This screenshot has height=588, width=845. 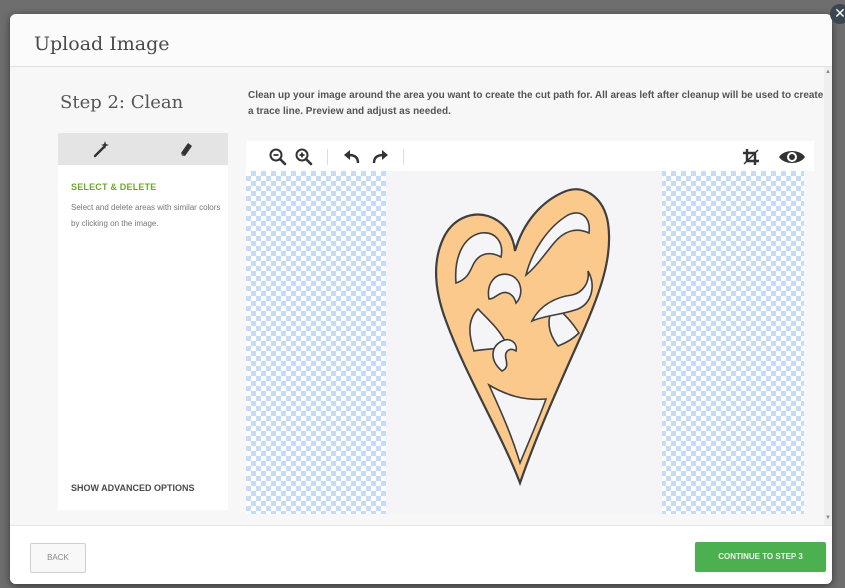 What do you see at coordinates (828, 73) in the screenshot?
I see `scroll-up-arrow-icon: ▲` at bounding box center [828, 73].